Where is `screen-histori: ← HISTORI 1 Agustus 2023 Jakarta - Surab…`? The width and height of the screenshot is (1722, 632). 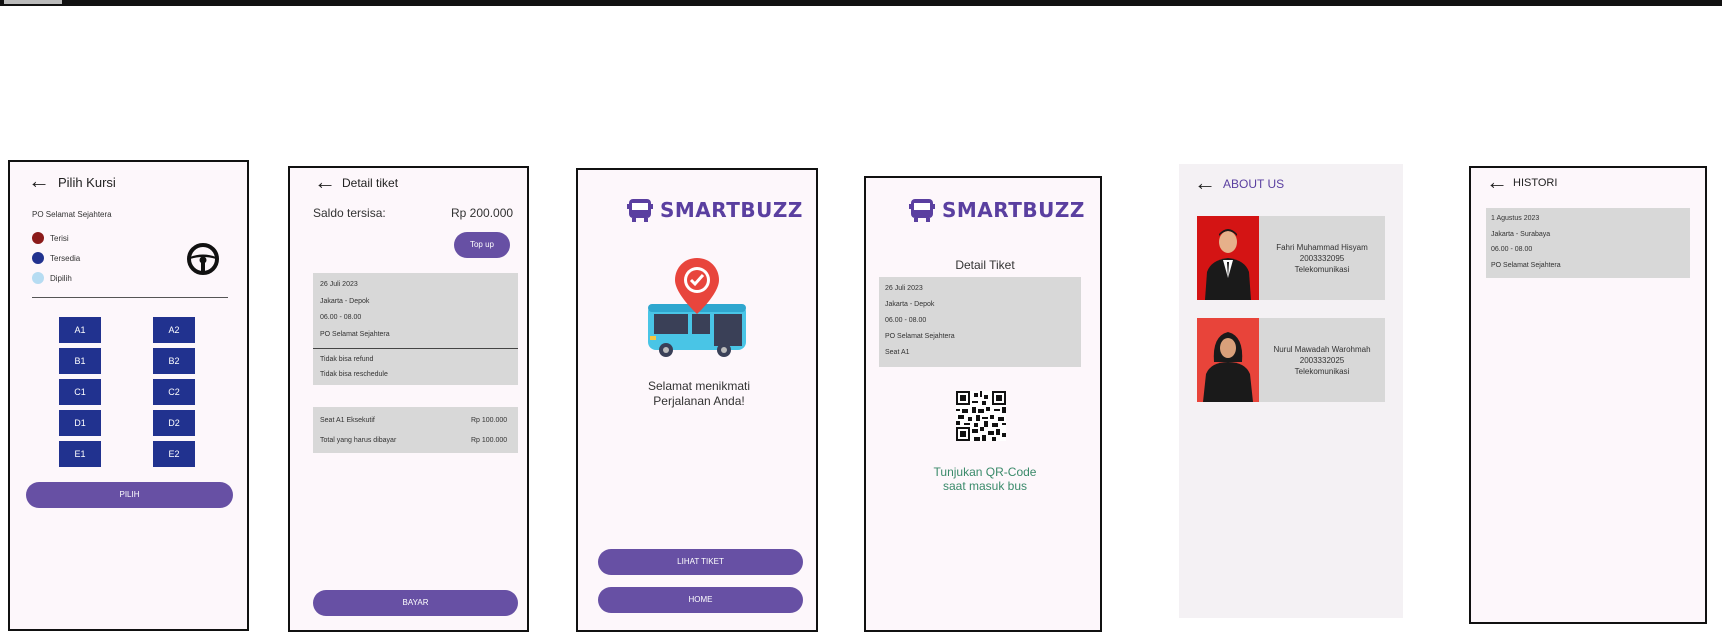
screen-histori: ← HISTORI 1 Agustus 2023 Jakarta - Surab… is located at coordinates (1588, 395).